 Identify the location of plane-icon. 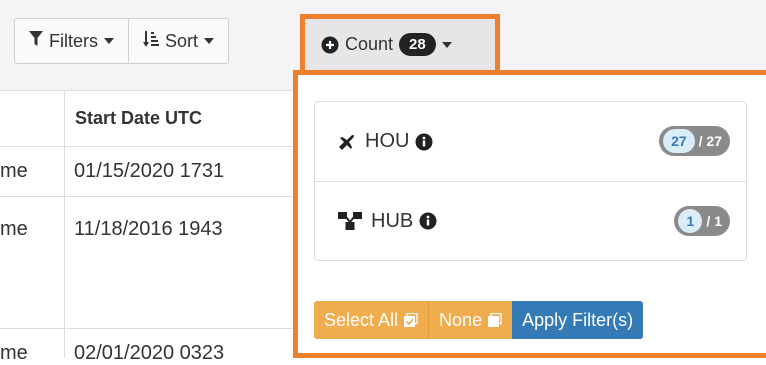
(347, 142).